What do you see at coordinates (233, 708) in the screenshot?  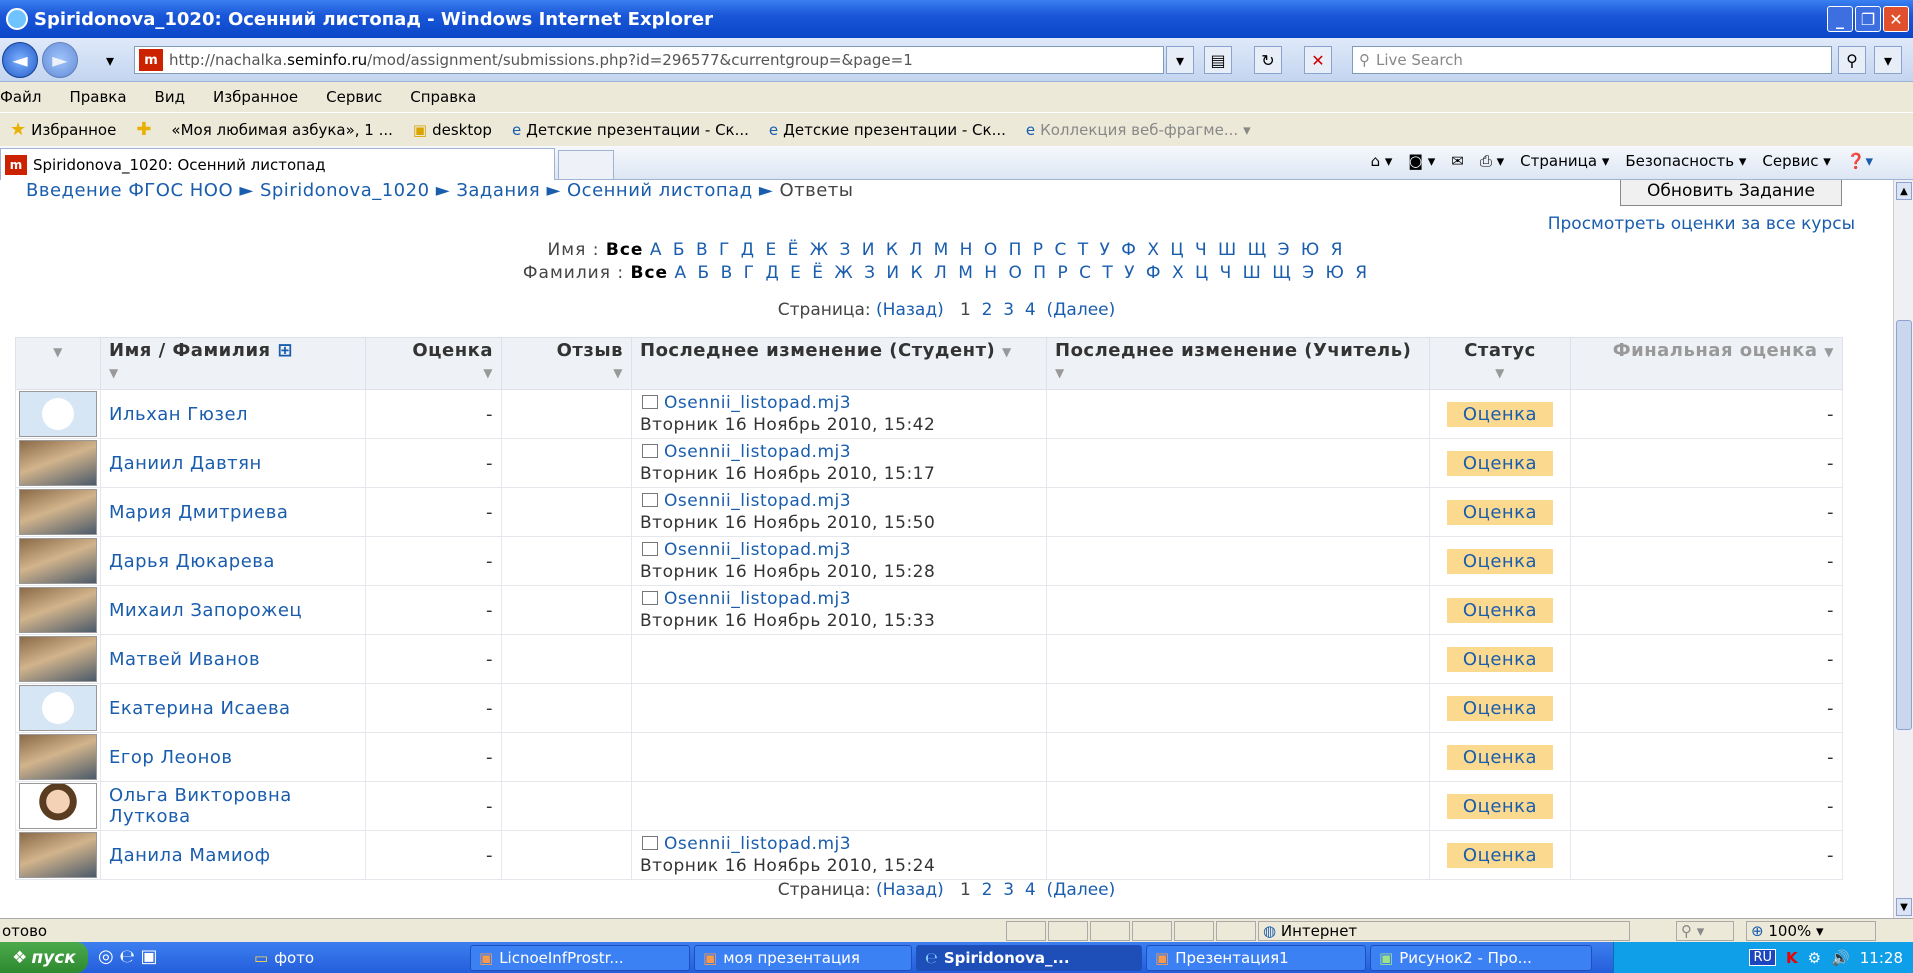 I see `student-name-link: Екатерина Исаева` at bounding box center [233, 708].